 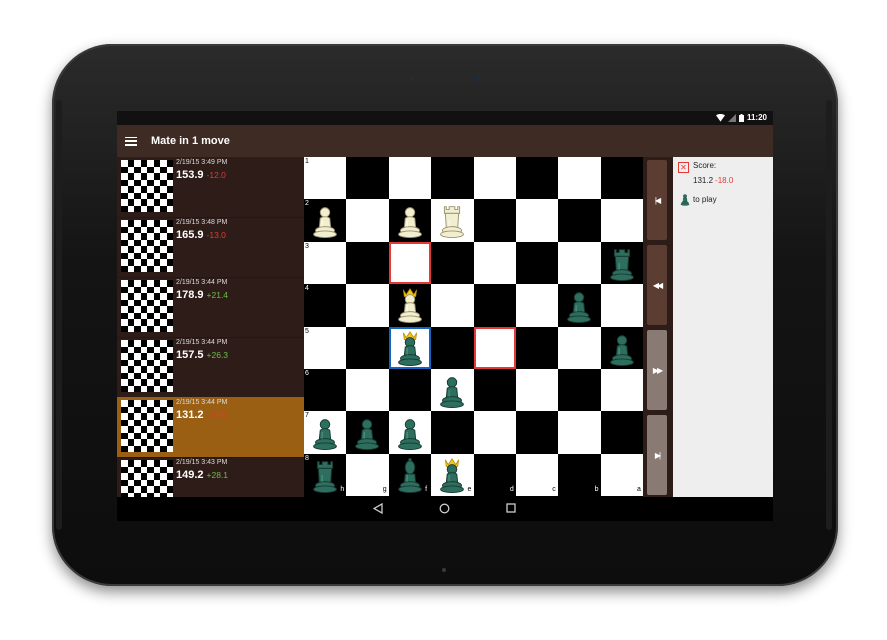 What do you see at coordinates (511, 508) in the screenshot?
I see `recents-icon` at bounding box center [511, 508].